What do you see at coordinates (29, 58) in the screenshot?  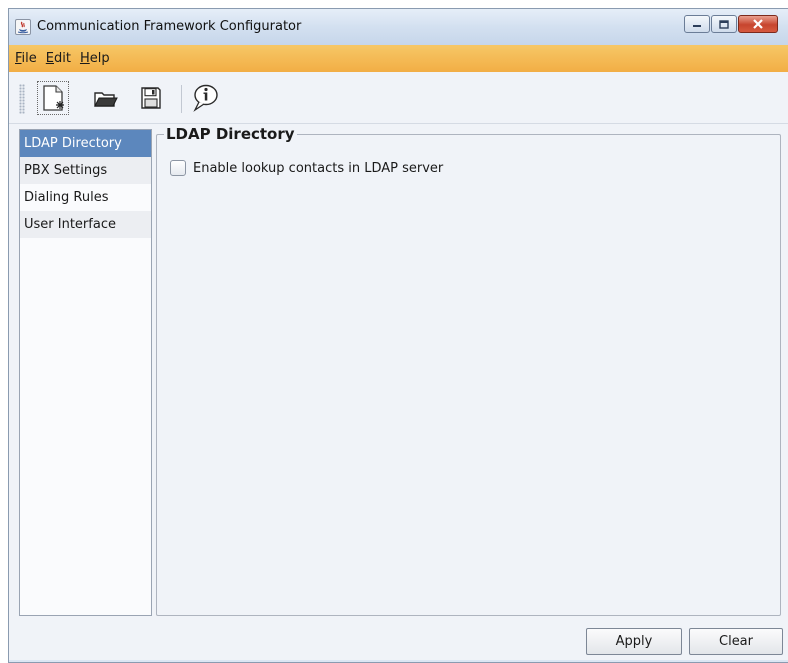 I see `menu-file-label: ile` at bounding box center [29, 58].